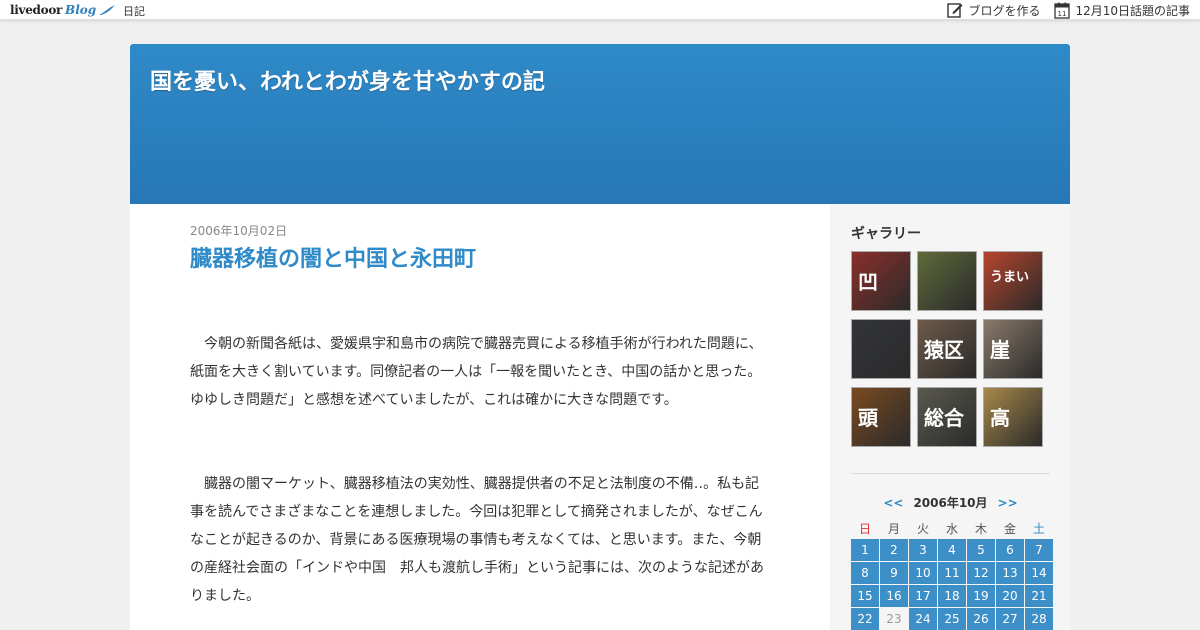 Image resolution: width=1200 pixels, height=630 pixels. I want to click on weekday-wed: 水, so click(951, 529).